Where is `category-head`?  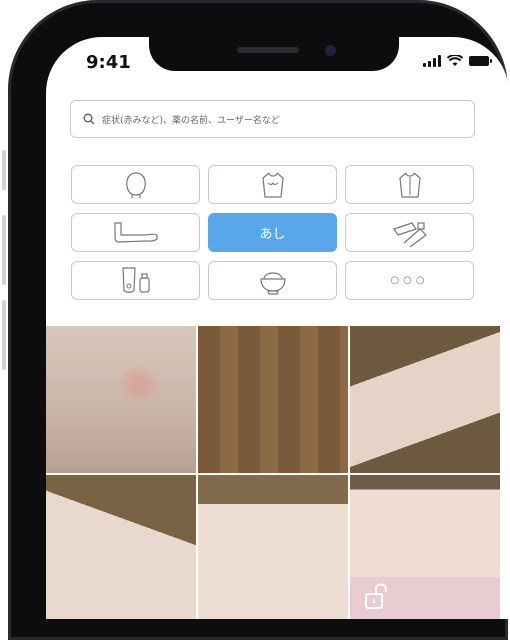
category-head is located at coordinates (135, 184).